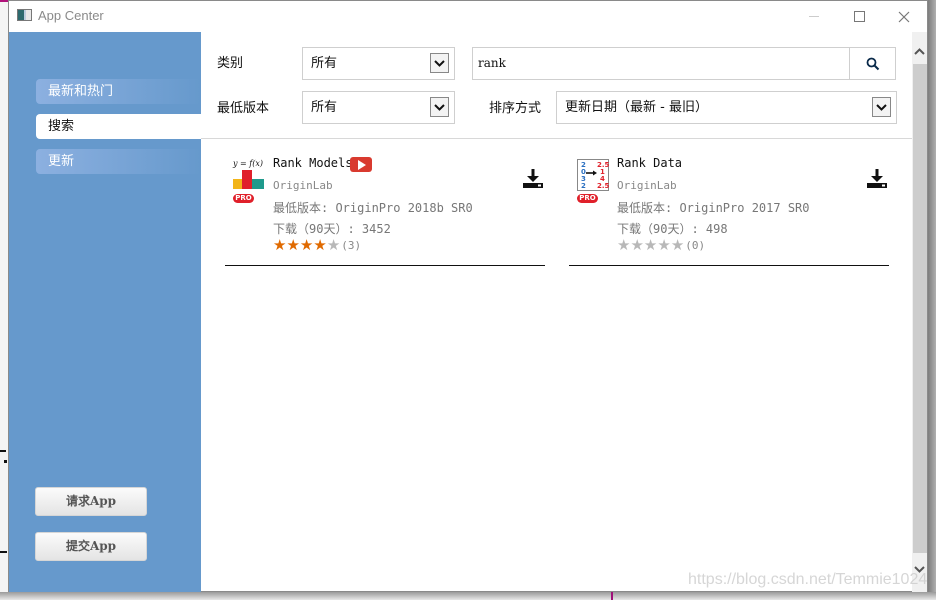 This screenshot has height=600, width=936. I want to click on search-button, so click(872, 63).